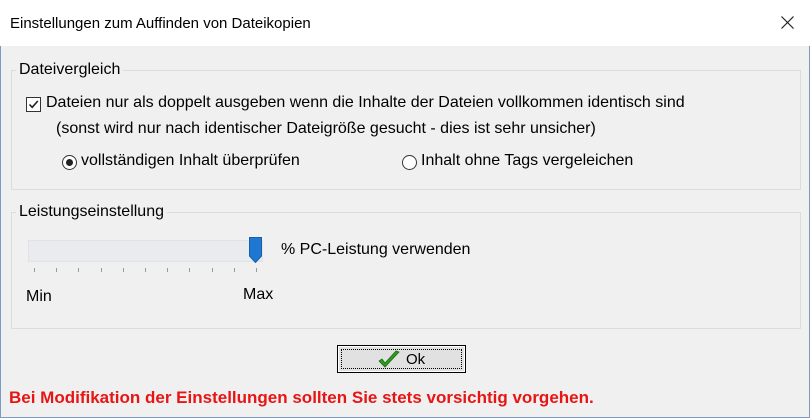 The height and width of the screenshot is (418, 810). What do you see at coordinates (39, 296) in the screenshot?
I see `slider-min-label: Min` at bounding box center [39, 296].